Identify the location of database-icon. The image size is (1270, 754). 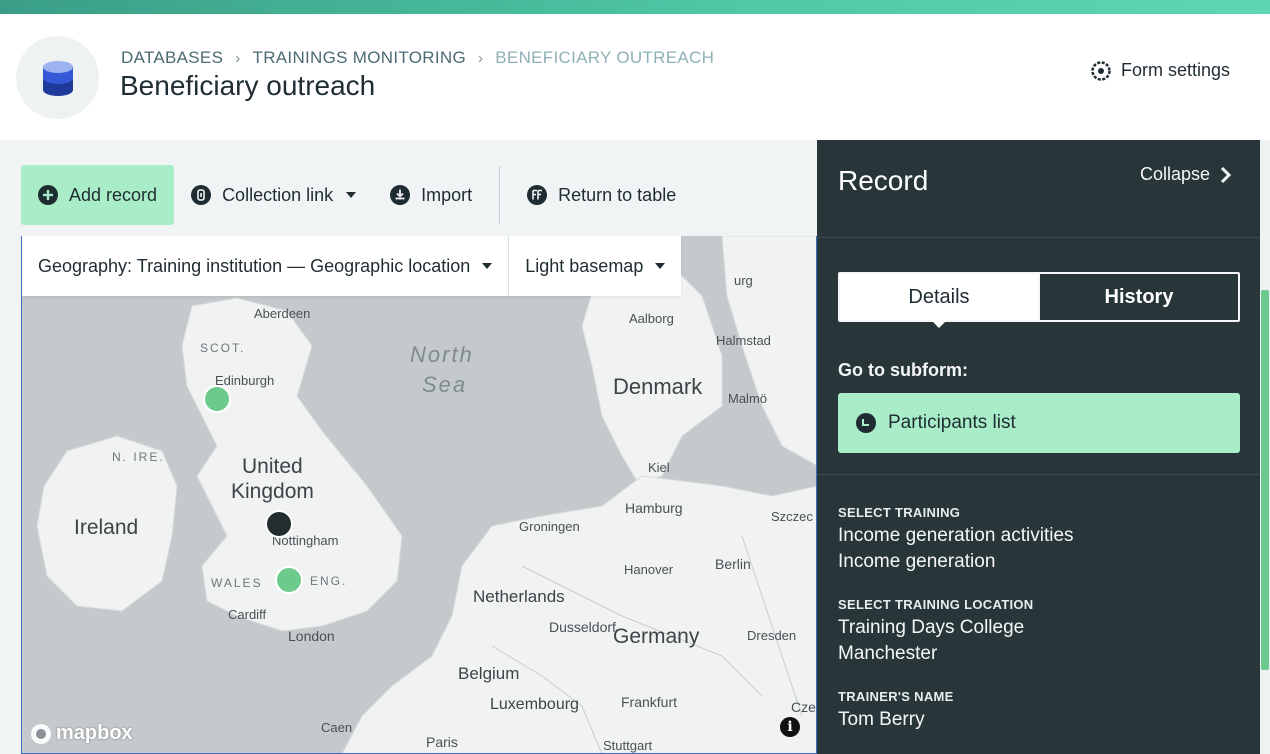
(57, 77).